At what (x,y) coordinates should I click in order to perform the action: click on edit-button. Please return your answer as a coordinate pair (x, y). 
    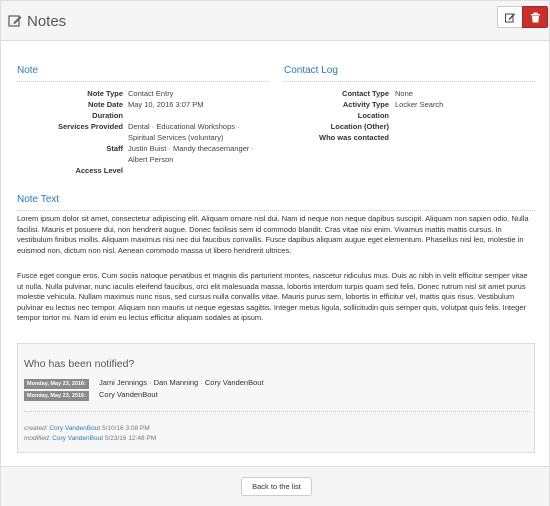
    Looking at the image, I should click on (510, 17).